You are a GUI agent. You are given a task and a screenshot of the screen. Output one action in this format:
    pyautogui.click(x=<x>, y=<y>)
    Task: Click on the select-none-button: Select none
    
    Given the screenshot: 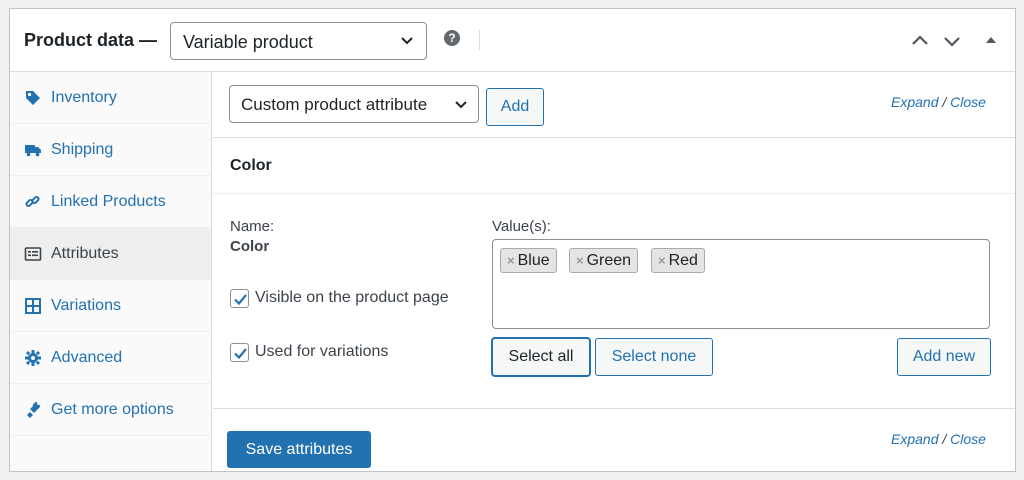 What is the action you would take?
    pyautogui.click(x=654, y=357)
    